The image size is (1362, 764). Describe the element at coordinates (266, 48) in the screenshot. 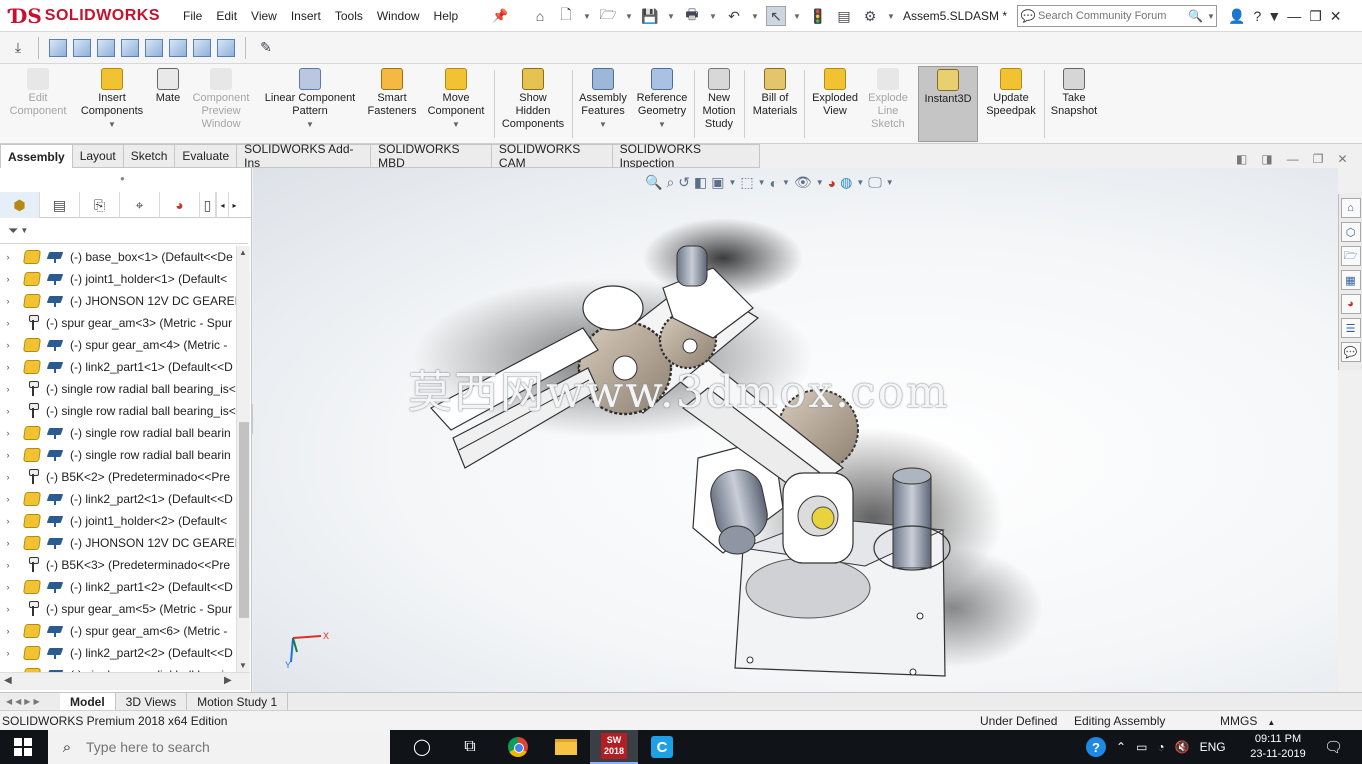

I see `sketch-pen-icon: ✎` at that location.